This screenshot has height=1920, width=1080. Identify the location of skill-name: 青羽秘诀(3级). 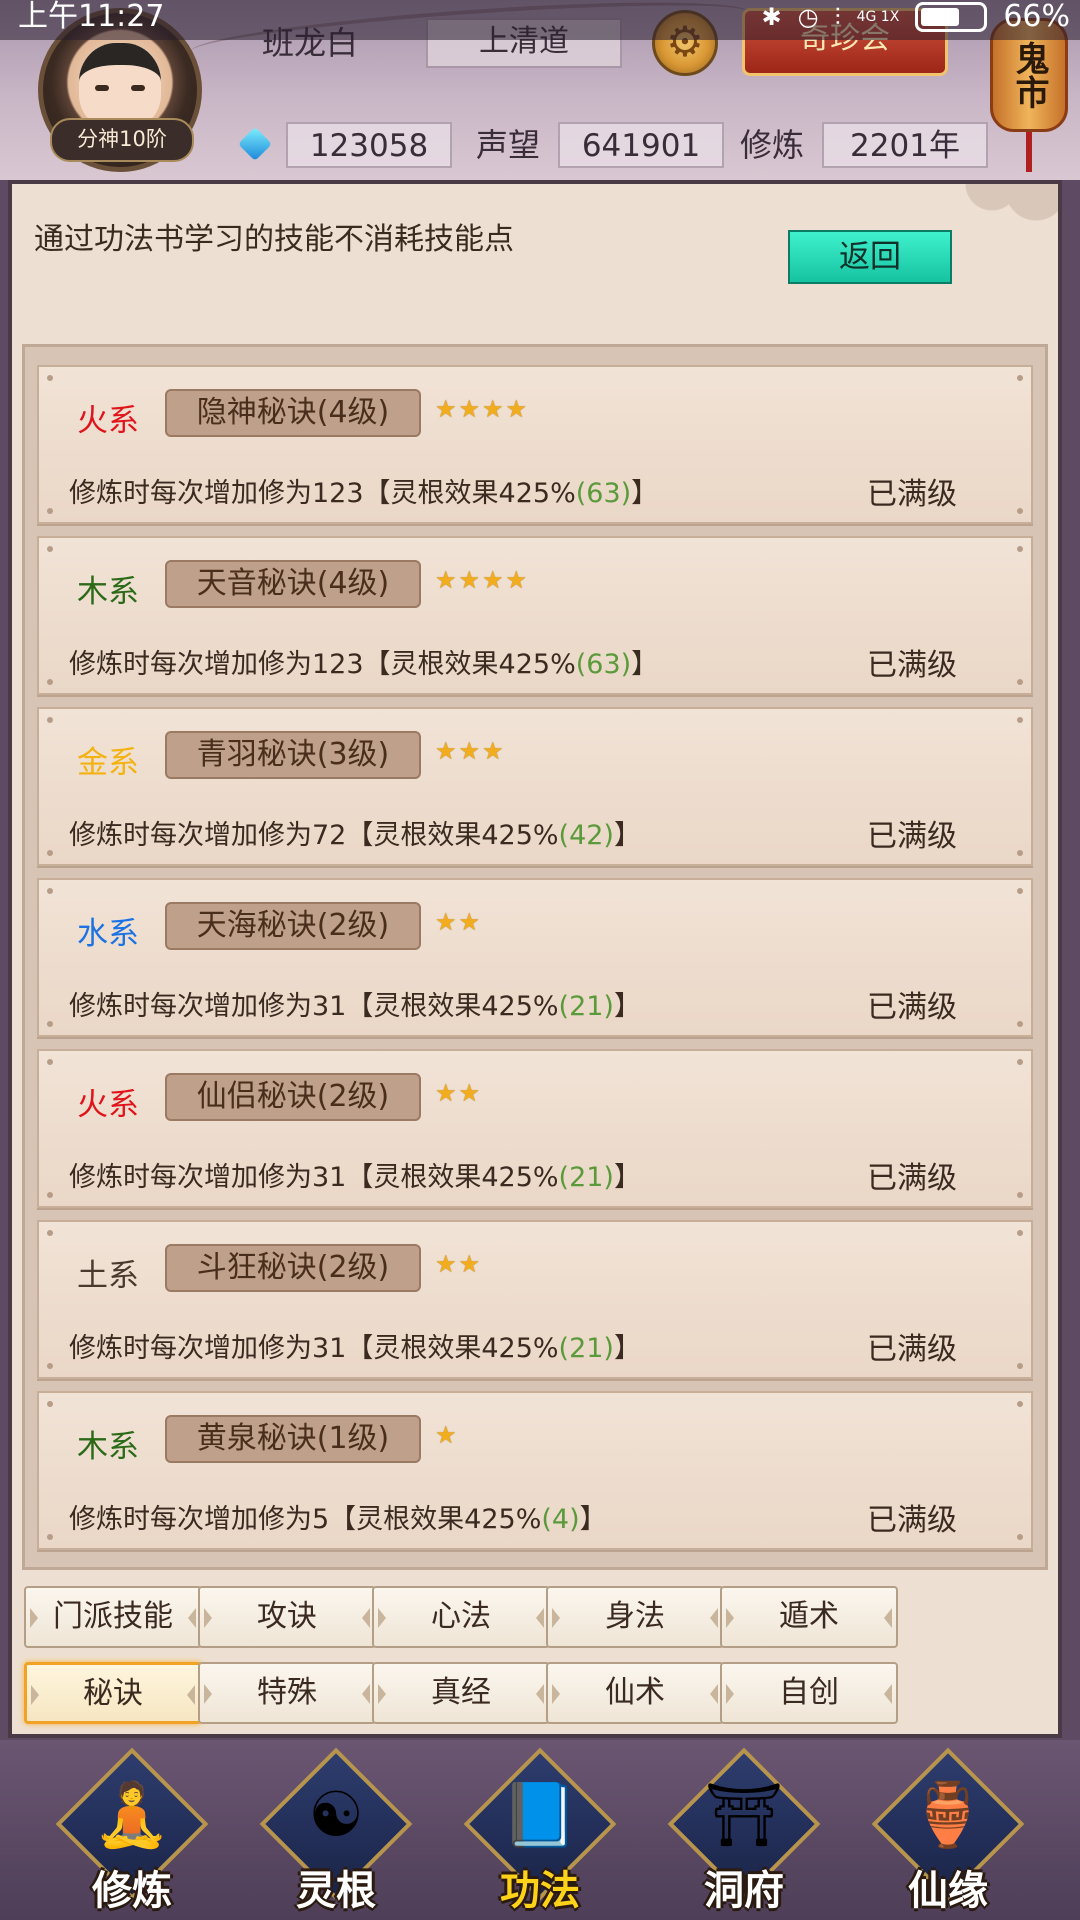
(293, 755).